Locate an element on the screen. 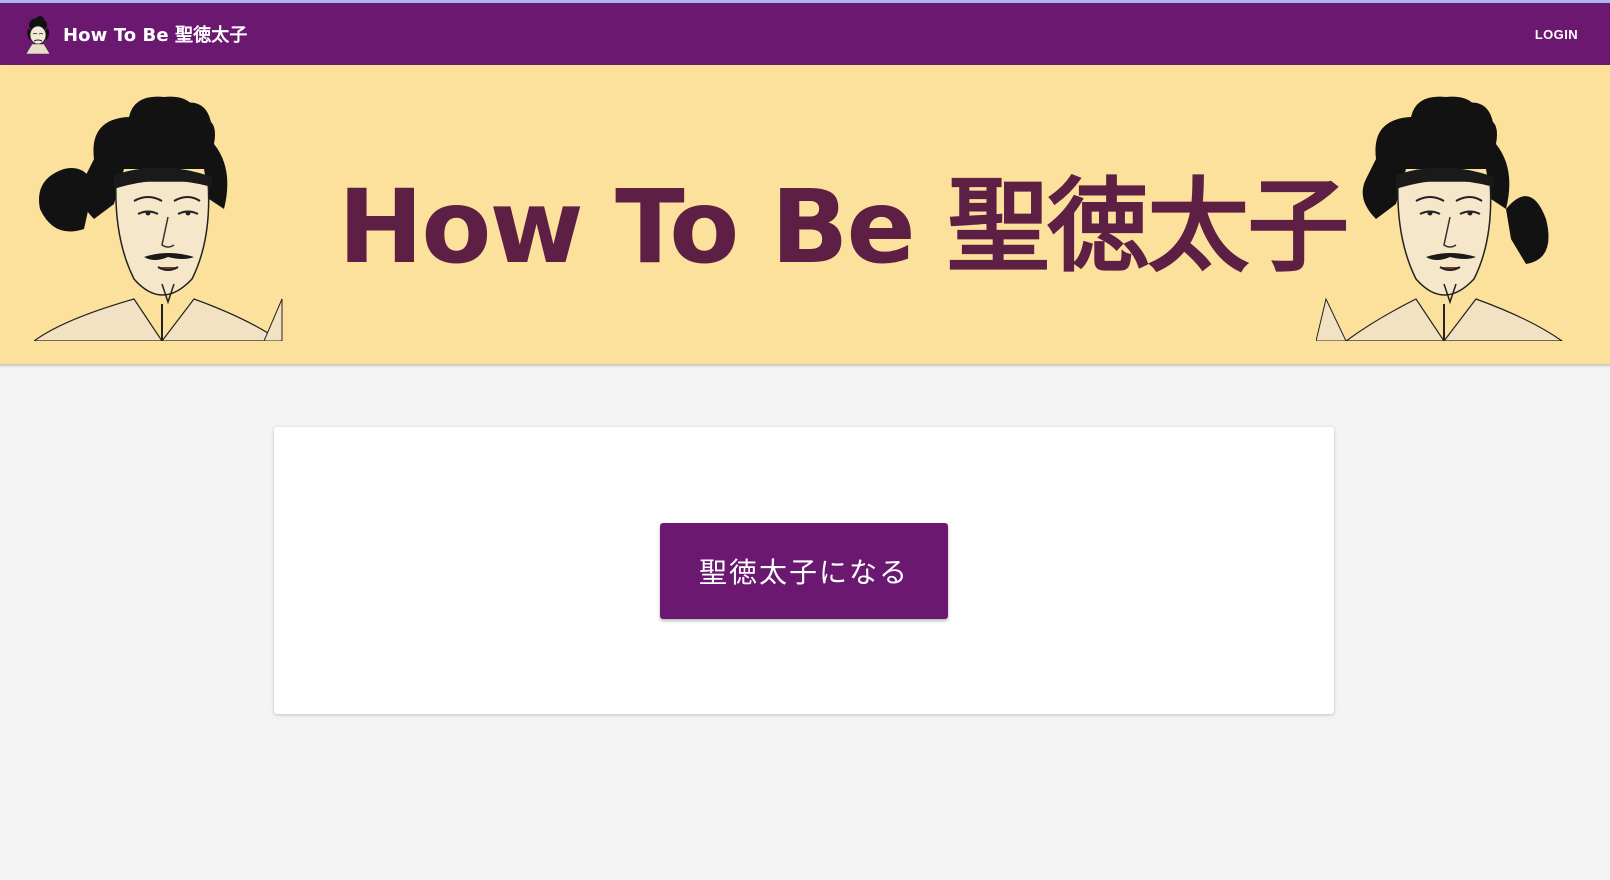  app-title: How To Be 聖徳太子 is located at coordinates (155, 35).